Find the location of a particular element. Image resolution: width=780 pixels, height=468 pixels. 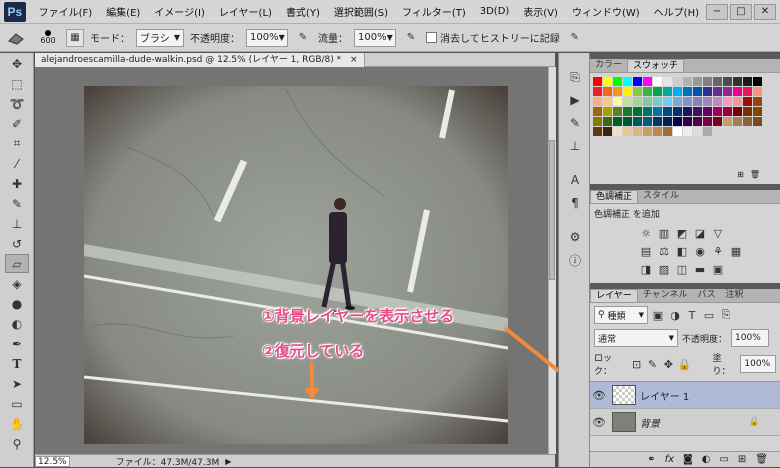

pressure-size-icon: ✎ is located at coordinates (575, 38).